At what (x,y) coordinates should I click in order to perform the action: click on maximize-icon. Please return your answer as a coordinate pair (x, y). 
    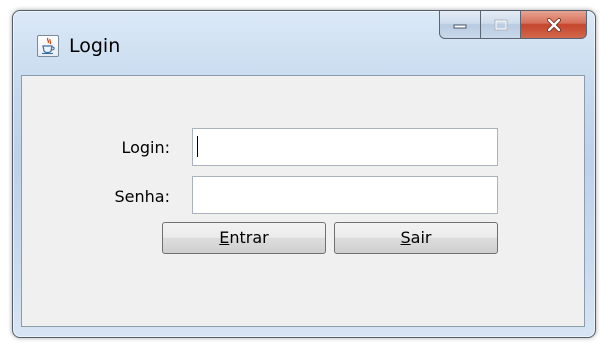
    Looking at the image, I should click on (500, 24).